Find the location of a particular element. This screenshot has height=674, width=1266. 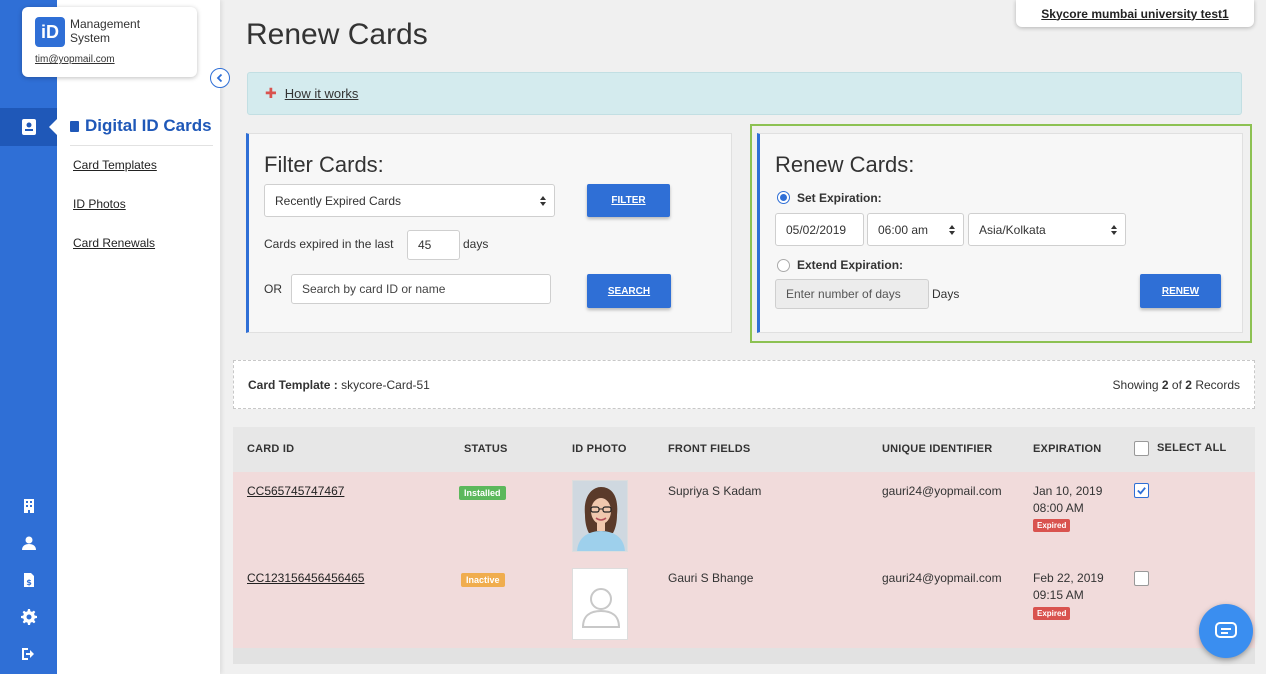

expiration-date-value: Jan 10, 2019 is located at coordinates (1068, 491).